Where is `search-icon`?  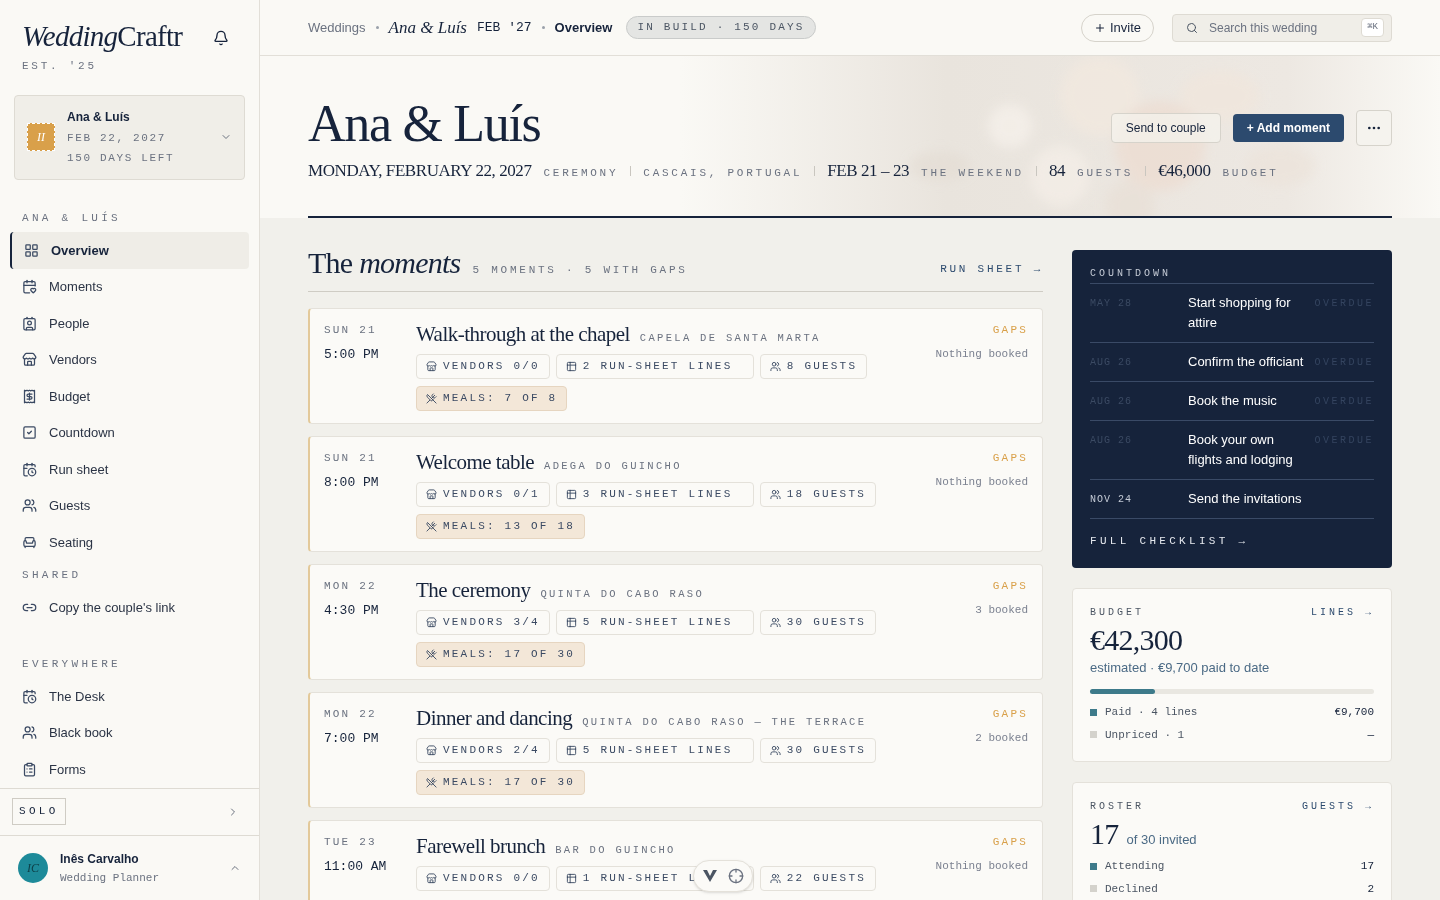 search-icon is located at coordinates (1192, 27).